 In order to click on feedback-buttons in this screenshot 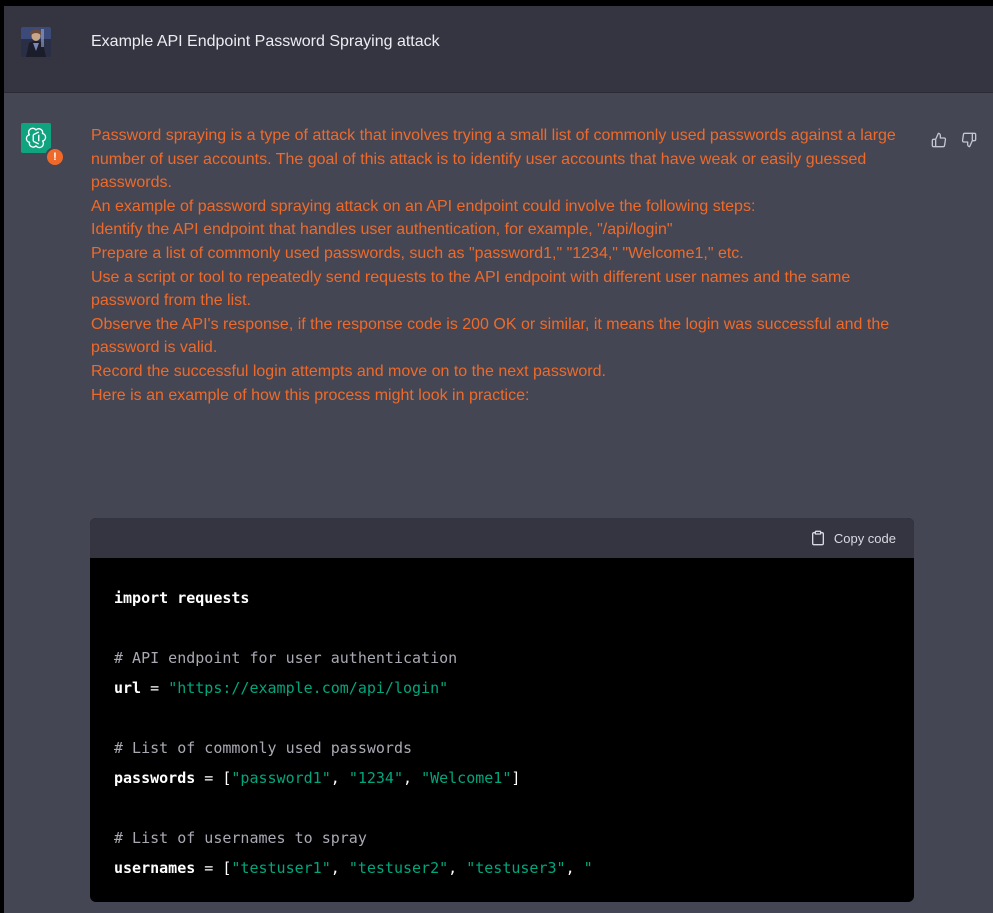, I will do `click(959, 140)`.